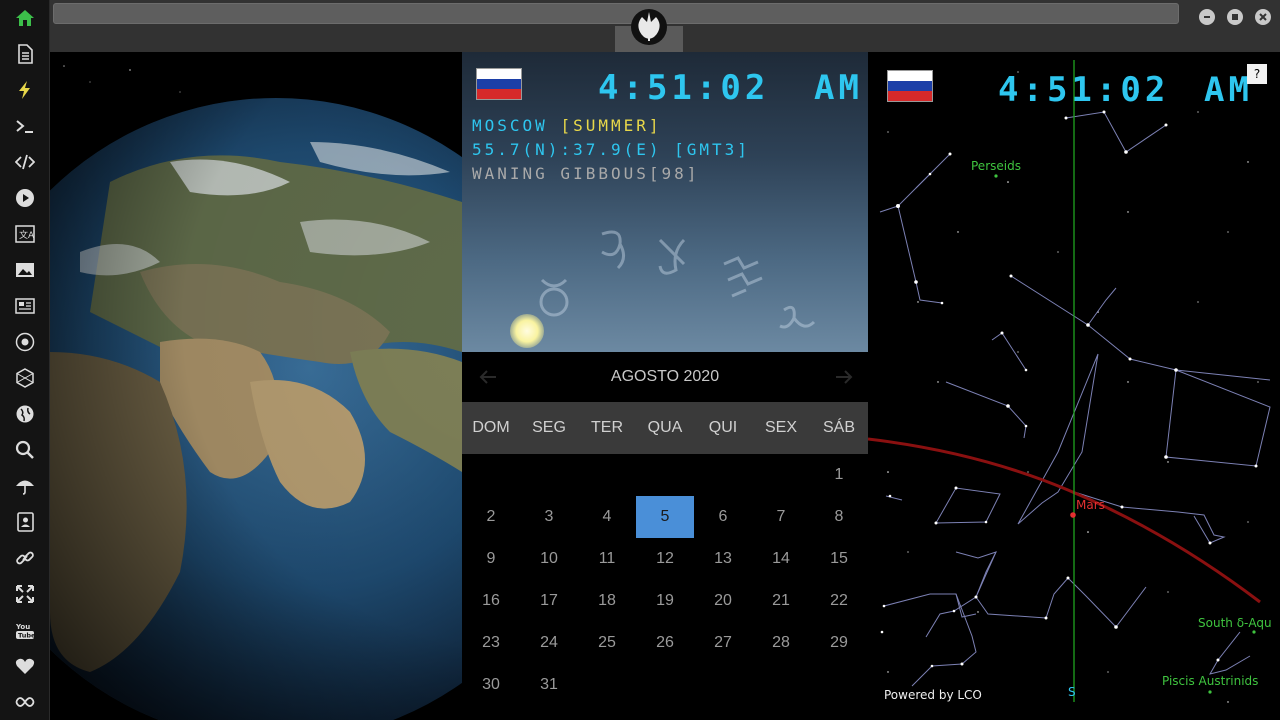  What do you see at coordinates (665, 517) in the screenshot?
I see `calendar-day-selected: 5` at bounding box center [665, 517].